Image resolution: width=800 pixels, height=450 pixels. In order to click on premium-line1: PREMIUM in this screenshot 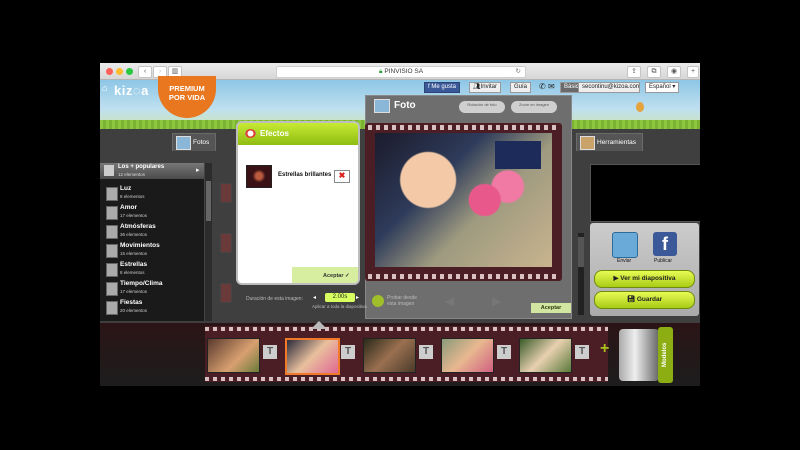, I will do `click(187, 88)`.